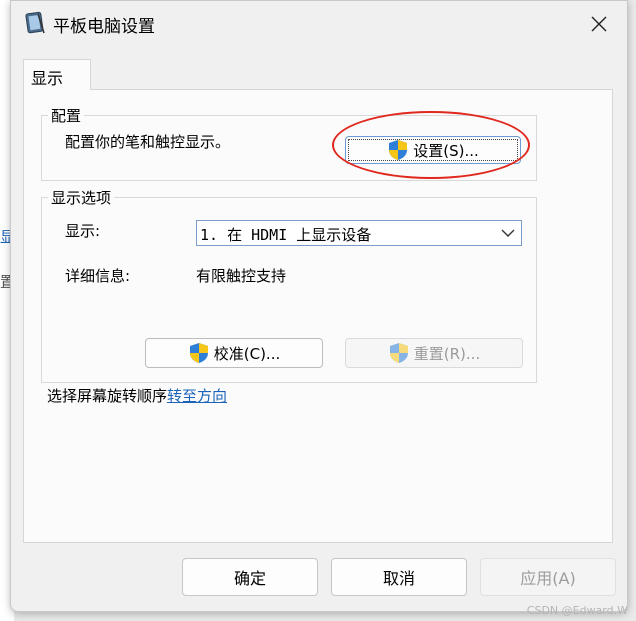 Image resolution: width=636 pixels, height=621 pixels. I want to click on title-bar: 平板电脑设置, so click(319, 24).